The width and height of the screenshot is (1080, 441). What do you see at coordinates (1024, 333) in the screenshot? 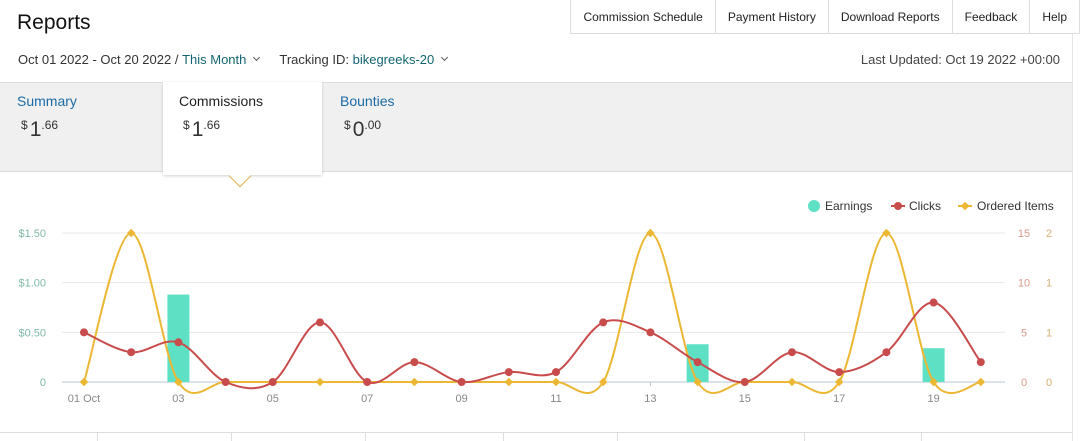
I see `y-right-tick-clicks: 5` at bounding box center [1024, 333].